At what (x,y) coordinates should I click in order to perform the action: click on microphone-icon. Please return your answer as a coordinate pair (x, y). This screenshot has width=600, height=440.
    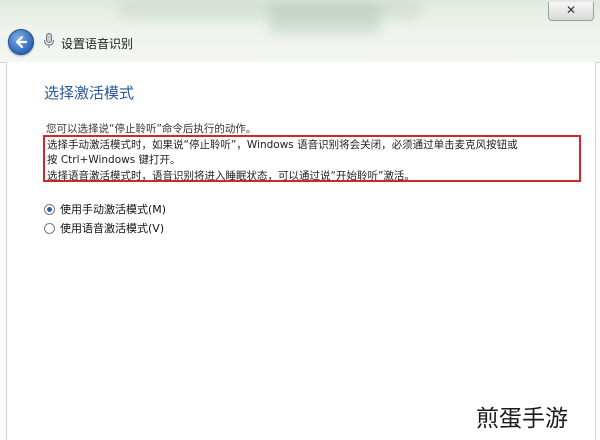
    Looking at the image, I should click on (49, 40).